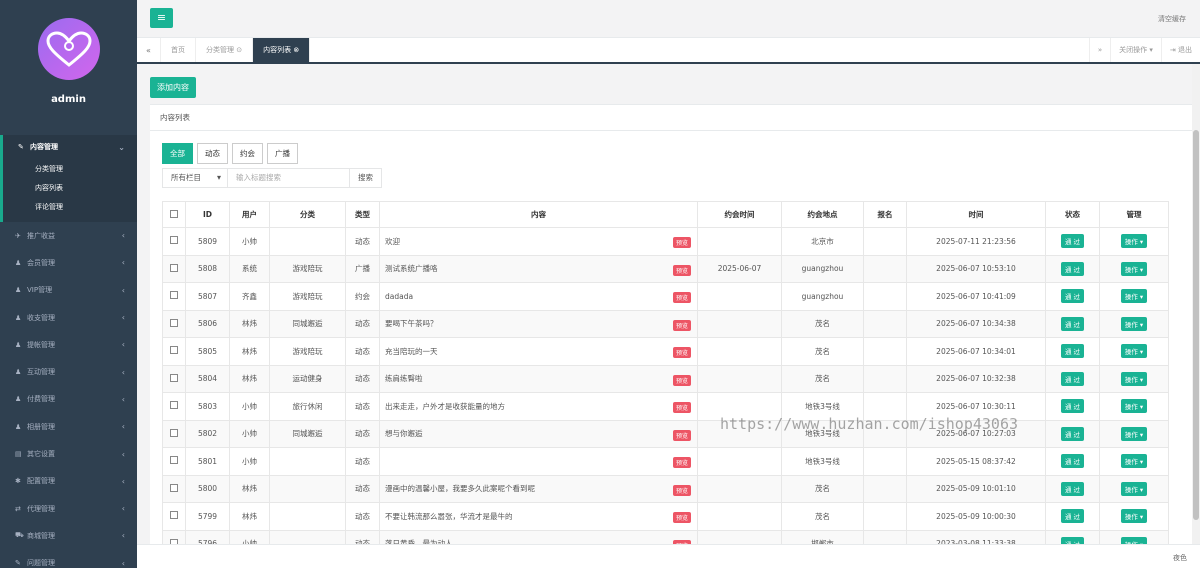 The height and width of the screenshot is (568, 1200). Describe the element at coordinates (149, 50) in the screenshot. I see `tab-prev-button: «` at that location.